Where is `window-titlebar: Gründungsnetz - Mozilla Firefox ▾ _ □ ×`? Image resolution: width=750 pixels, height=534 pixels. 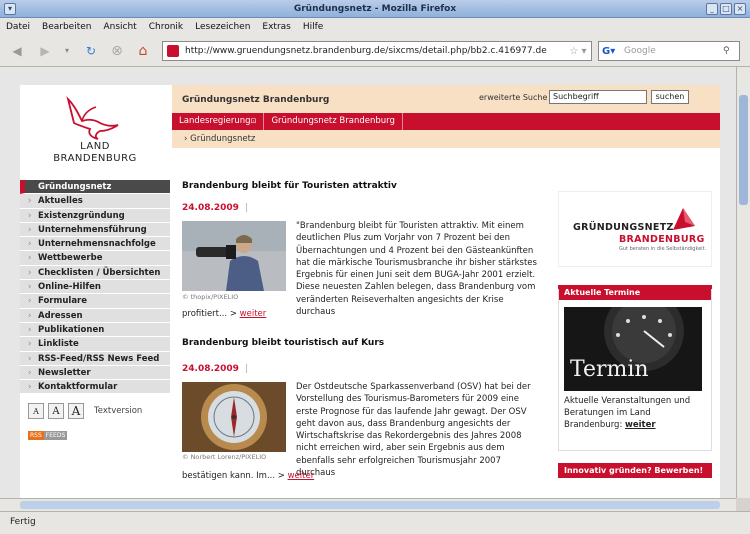 window-titlebar: Gründungsnetz - Mozilla Firefox ▾ _ □ × is located at coordinates (375, 9).